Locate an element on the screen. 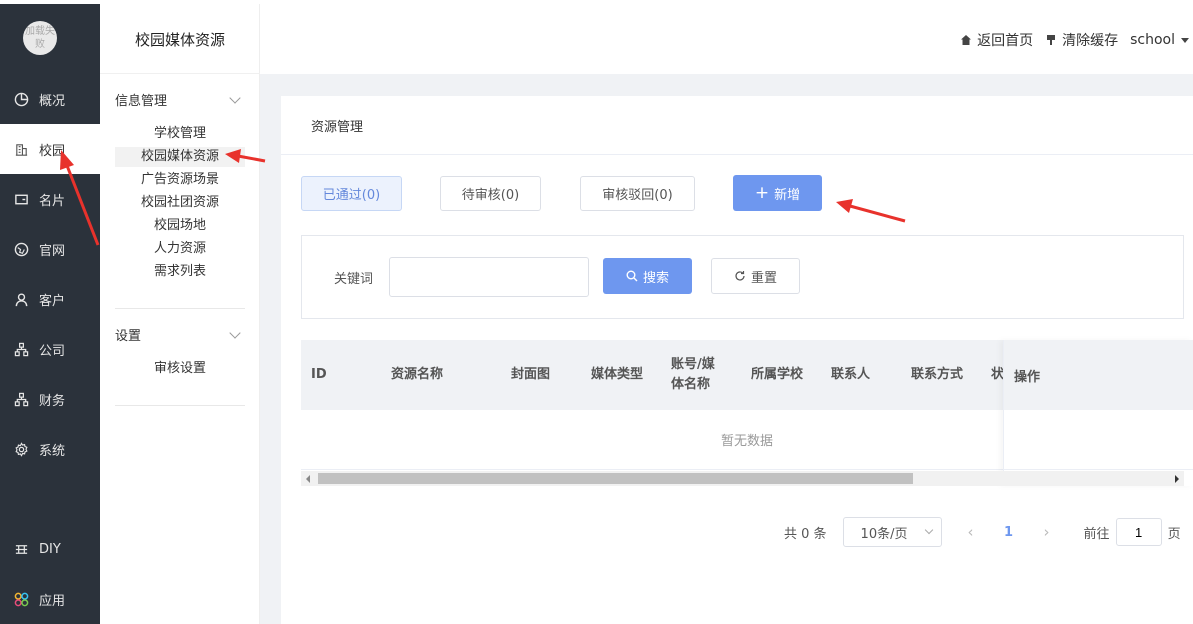 The height and width of the screenshot is (624, 1193). search-icon is located at coordinates (632, 276).